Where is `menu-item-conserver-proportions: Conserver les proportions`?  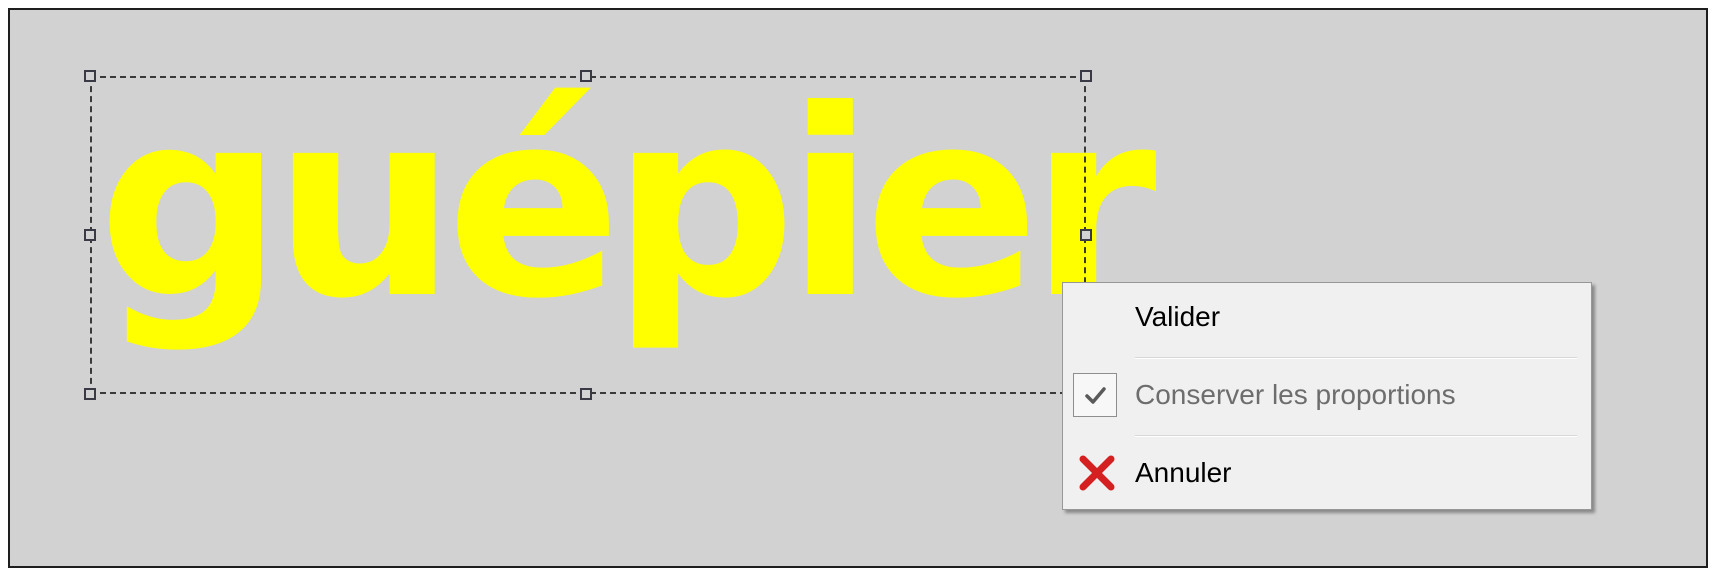 menu-item-conserver-proportions: Conserver les proportions is located at coordinates (1327, 395).